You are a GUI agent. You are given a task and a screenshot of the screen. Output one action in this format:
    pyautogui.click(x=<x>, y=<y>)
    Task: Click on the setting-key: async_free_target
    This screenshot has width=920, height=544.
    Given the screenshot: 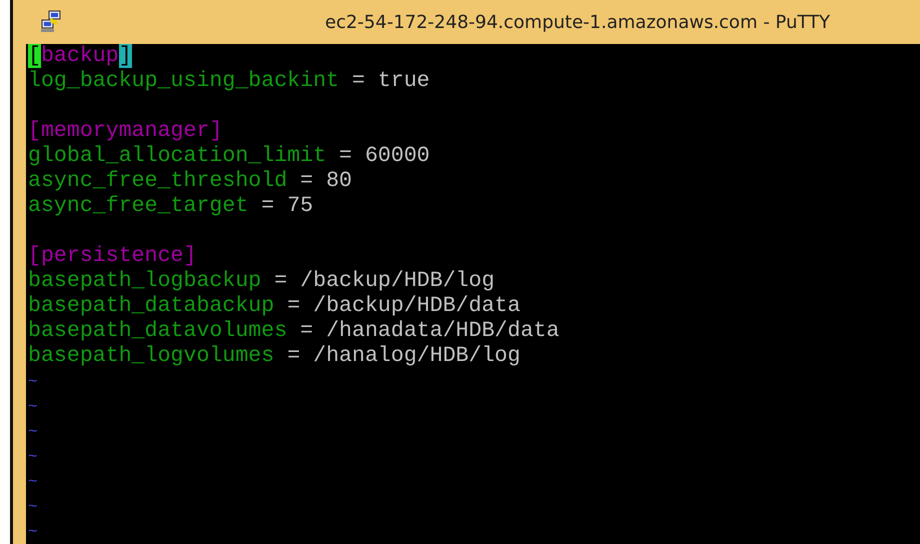 What is the action you would take?
    pyautogui.click(x=138, y=206)
    